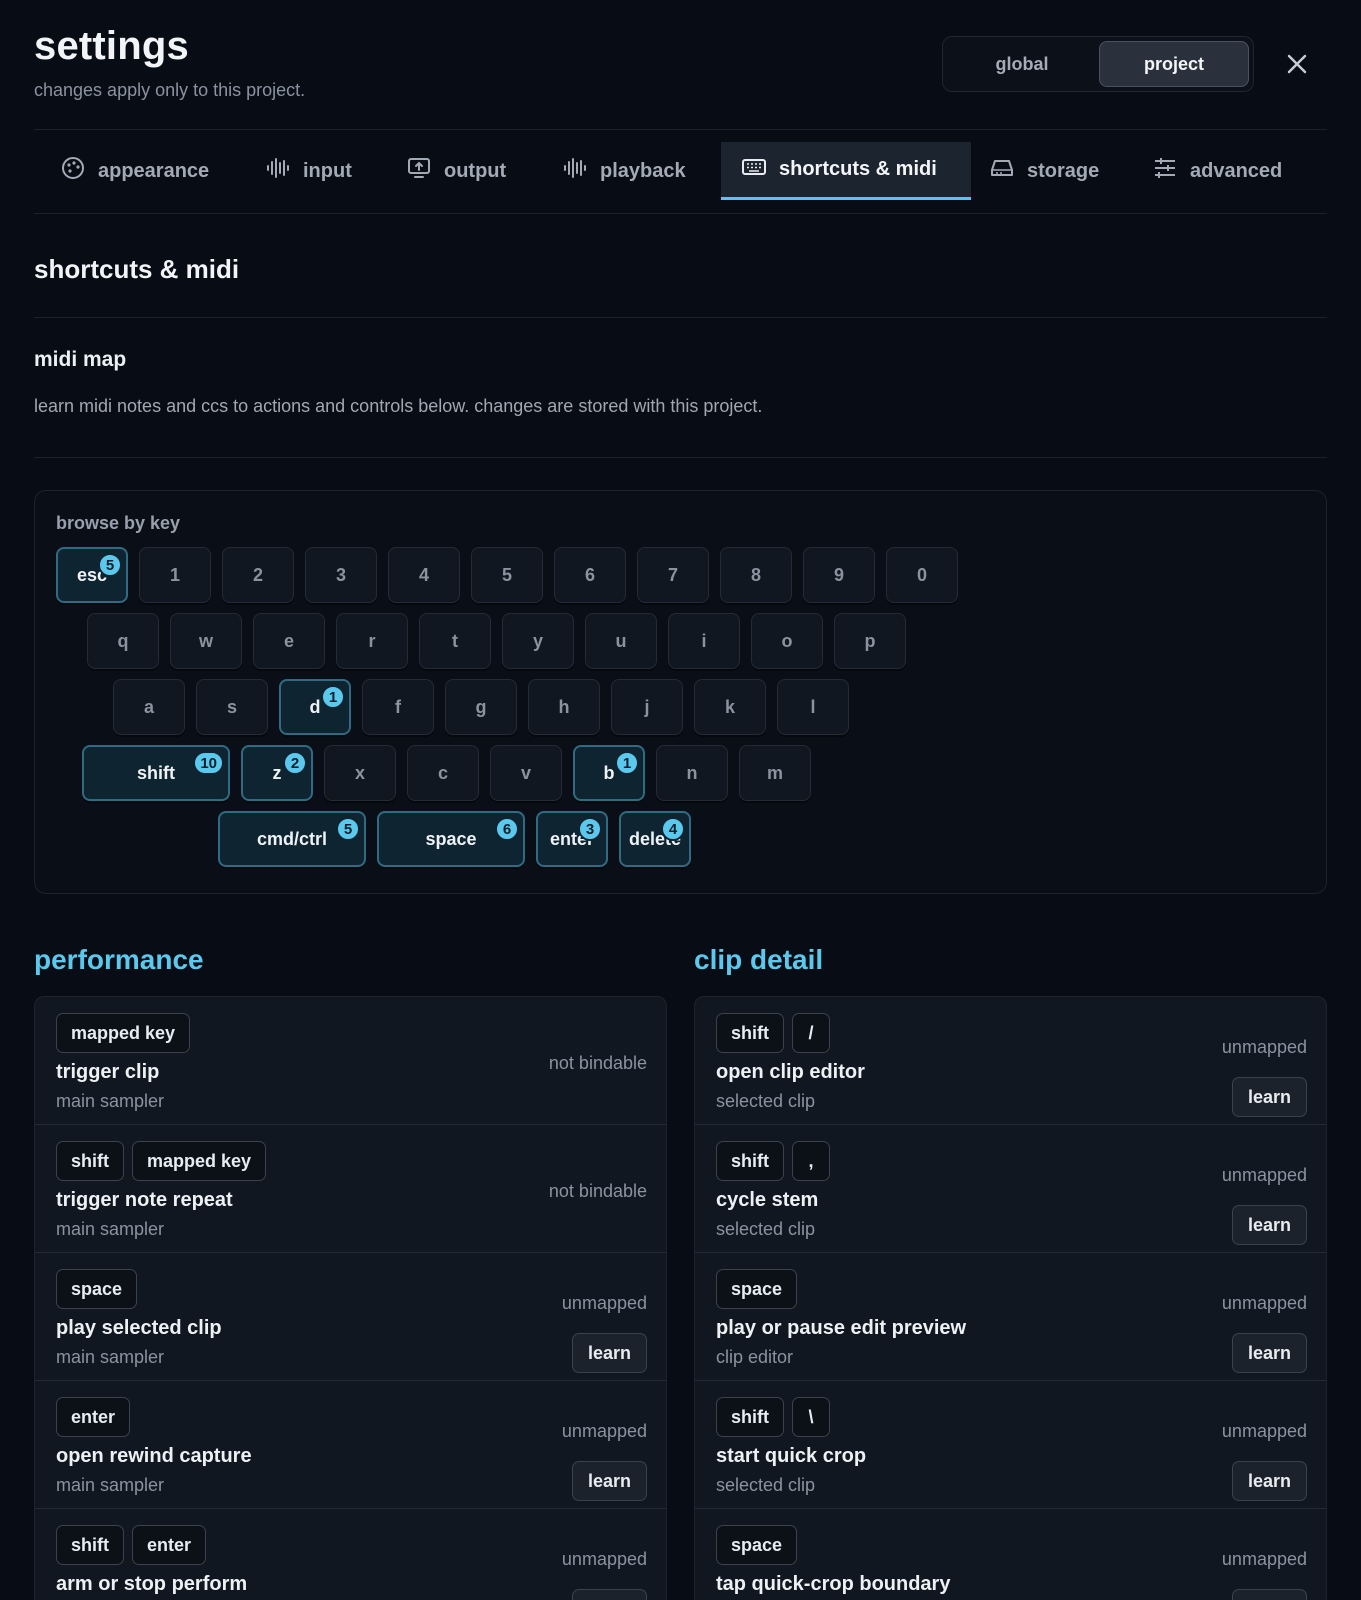 The width and height of the screenshot is (1361, 1600). I want to click on key-3: 3, so click(341, 575).